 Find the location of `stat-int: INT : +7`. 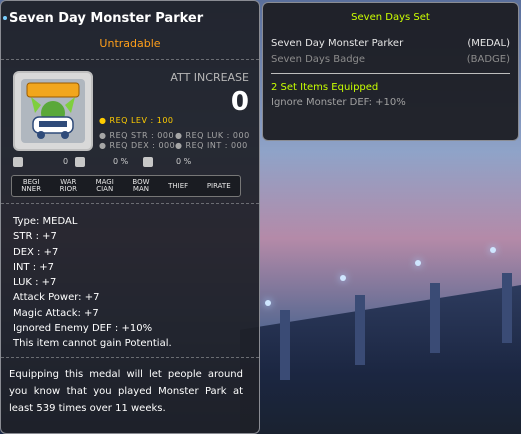

stat-int: INT : +7 is located at coordinates (34, 267).